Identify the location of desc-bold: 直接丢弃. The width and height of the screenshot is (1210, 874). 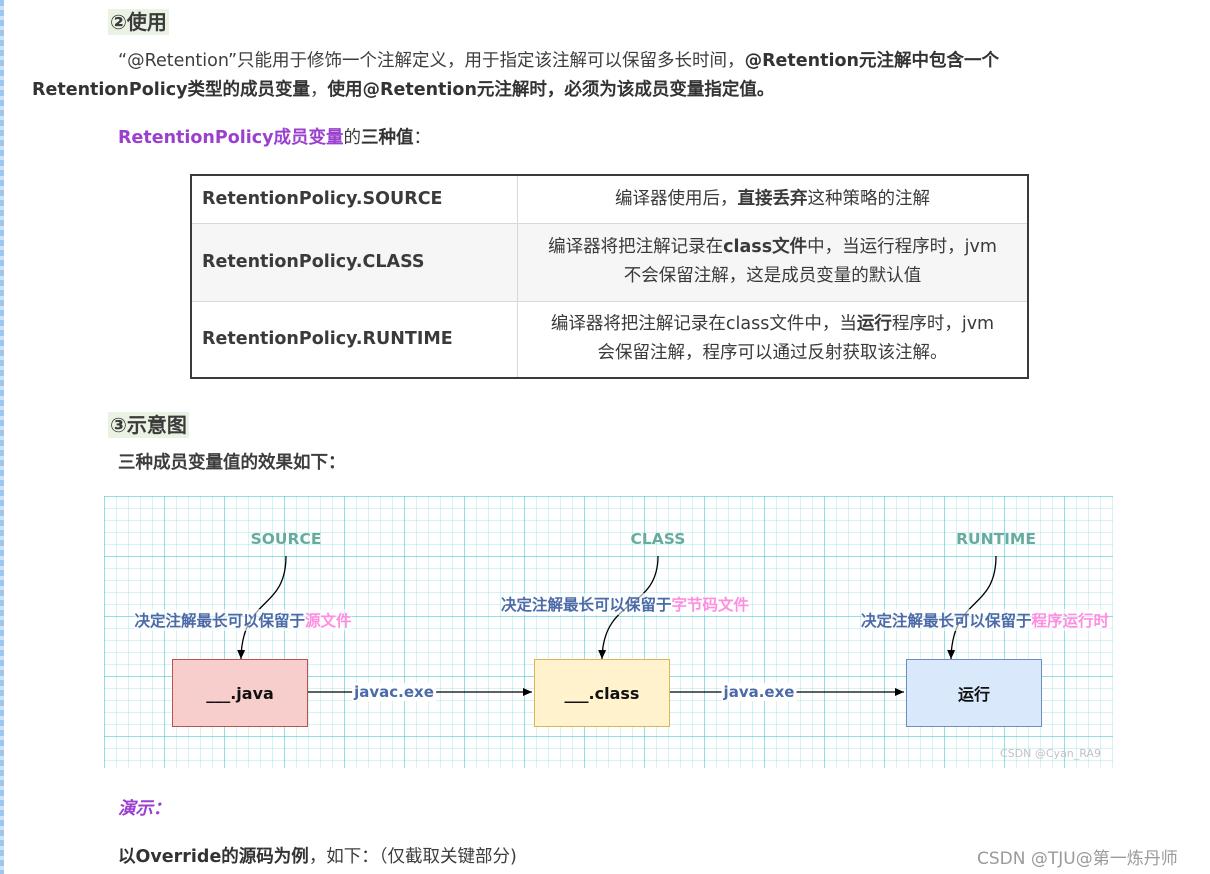
(772, 198).